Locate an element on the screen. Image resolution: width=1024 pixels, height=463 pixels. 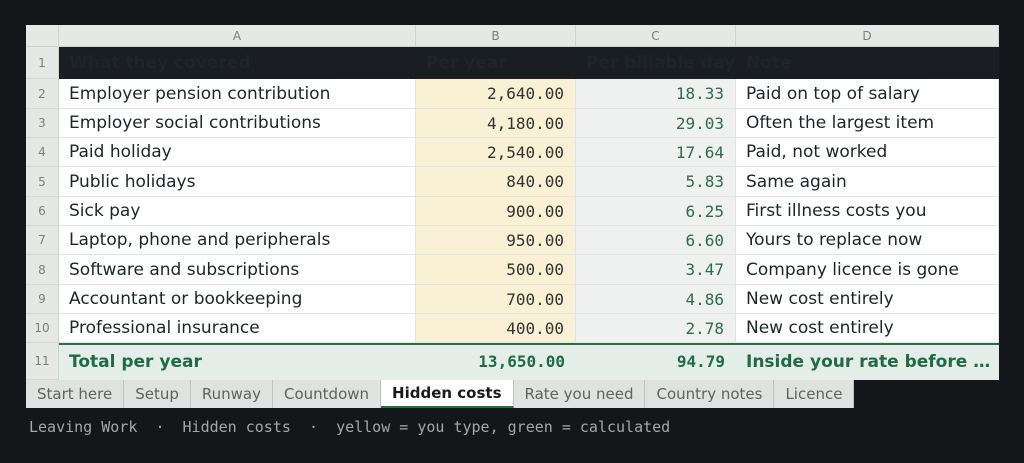
total-per-year-cell: 13,650.00 is located at coordinates (496, 361).